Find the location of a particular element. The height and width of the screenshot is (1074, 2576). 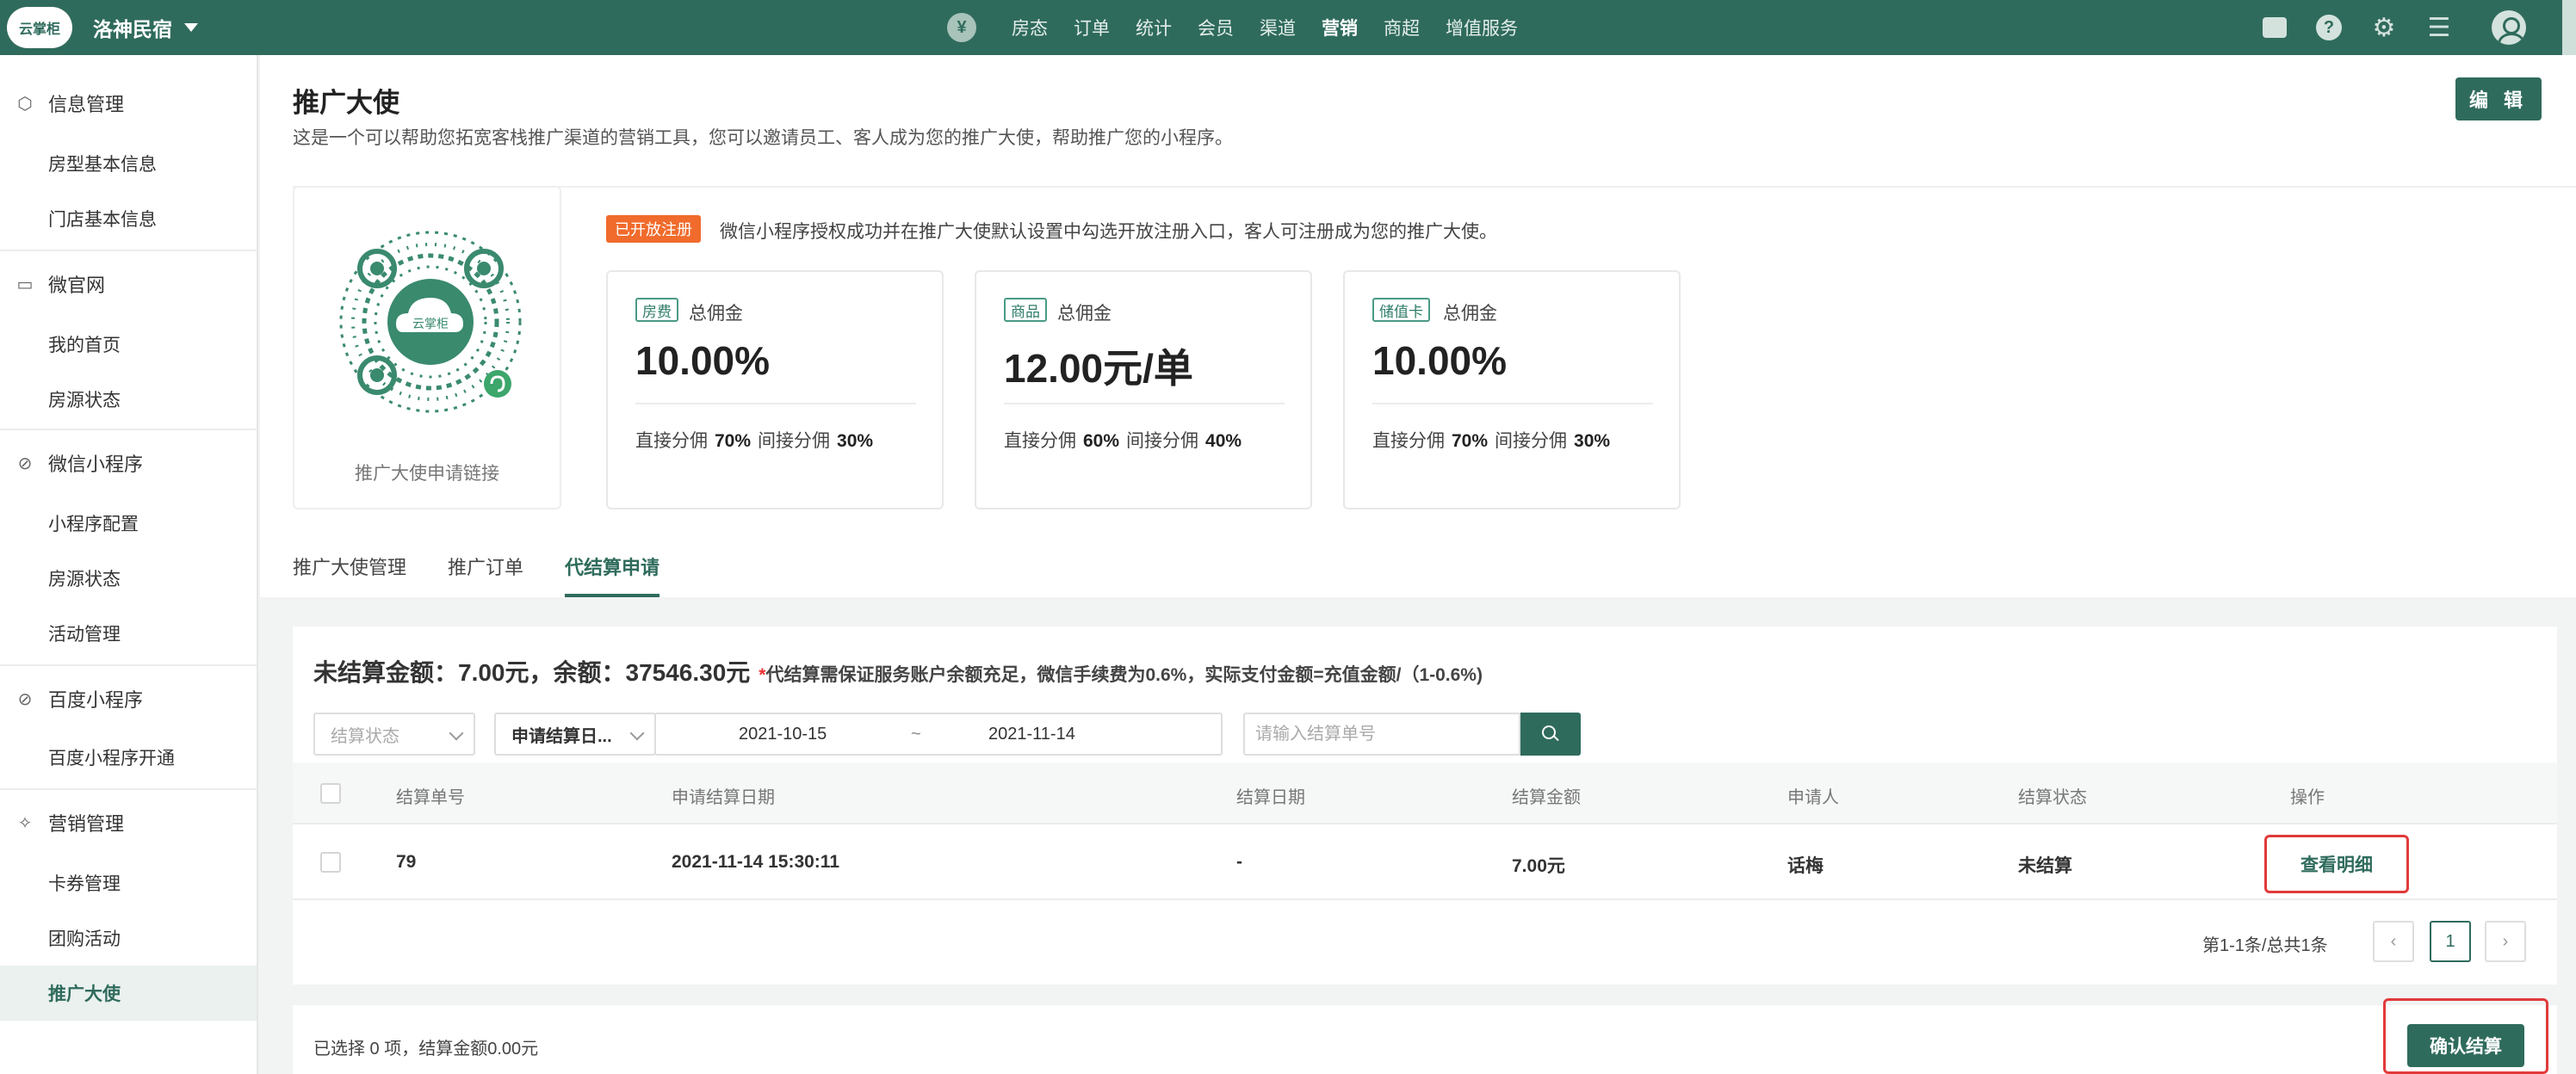

sidebar-item-room-status: 房源状态 is located at coordinates (129, 400).